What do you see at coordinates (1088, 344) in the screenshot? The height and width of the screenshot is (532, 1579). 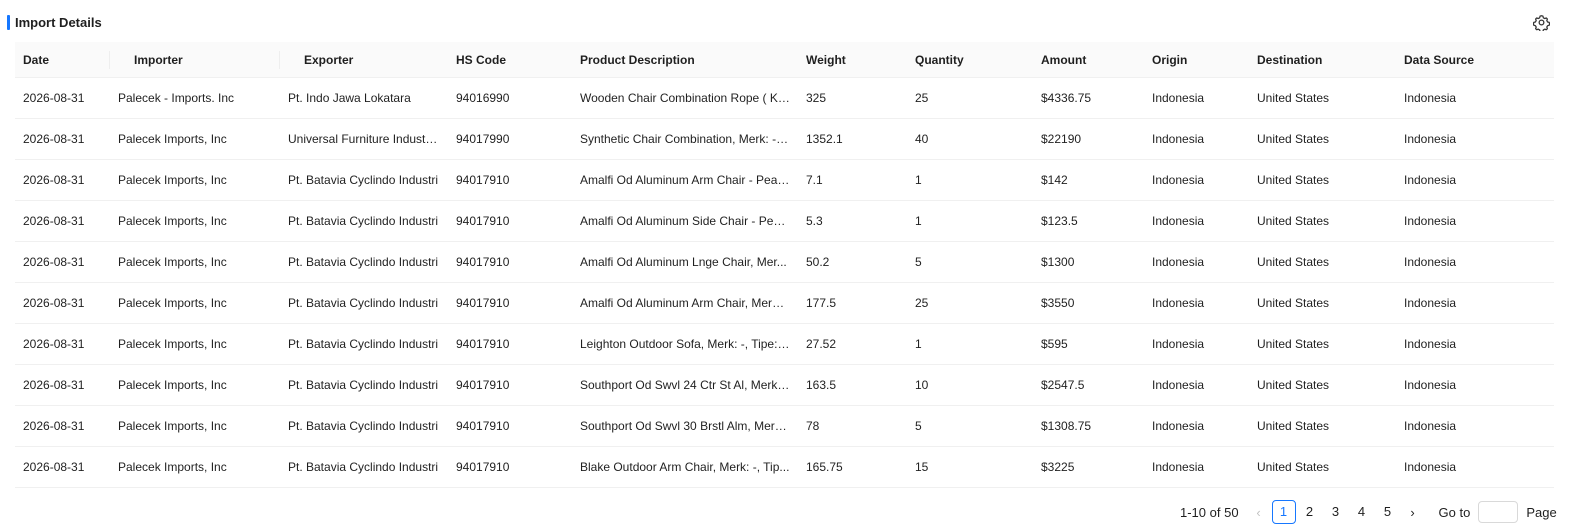 I see `cell-amount: $595` at bounding box center [1088, 344].